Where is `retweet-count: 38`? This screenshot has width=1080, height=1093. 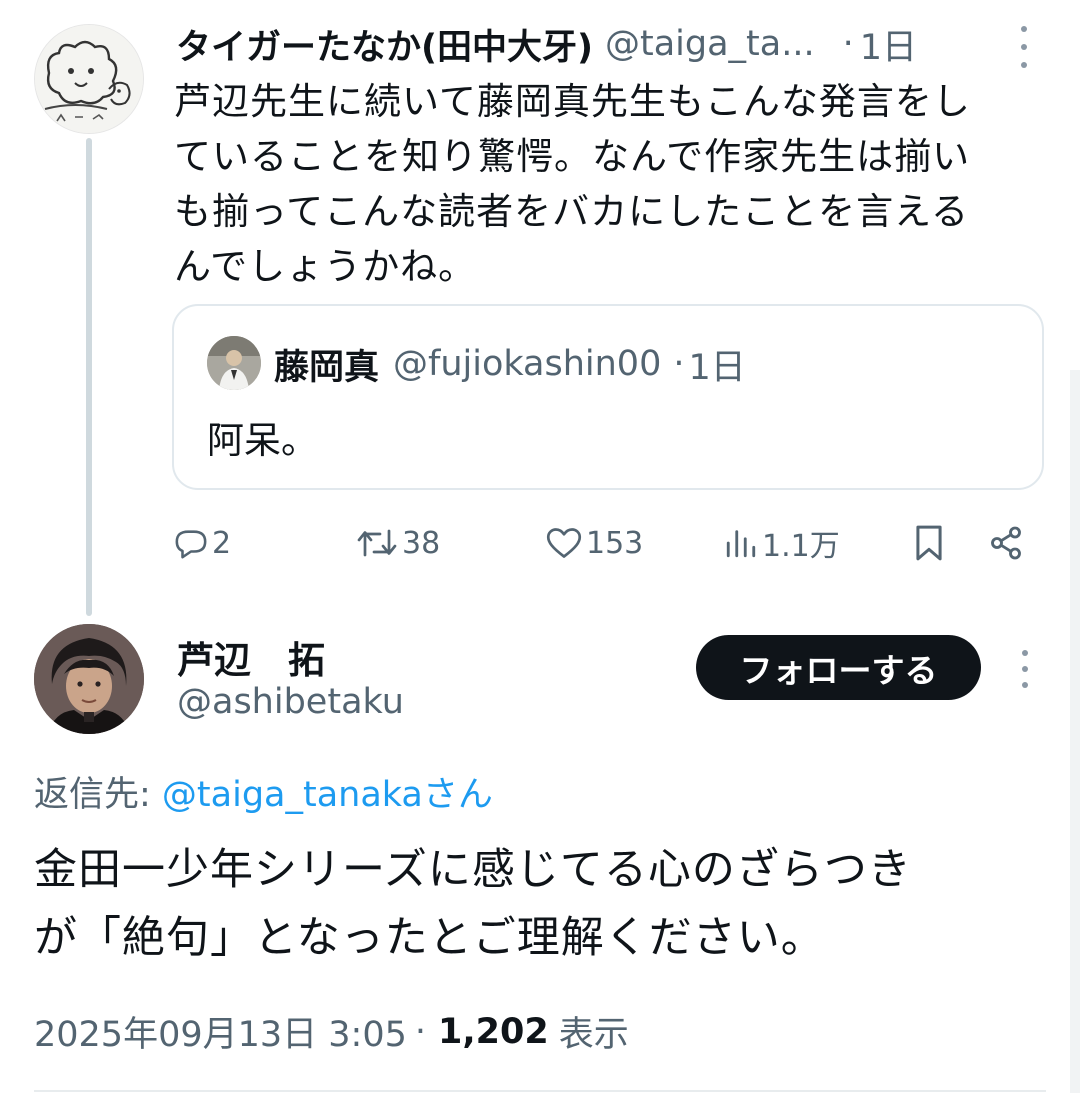 retweet-count: 38 is located at coordinates (421, 543).